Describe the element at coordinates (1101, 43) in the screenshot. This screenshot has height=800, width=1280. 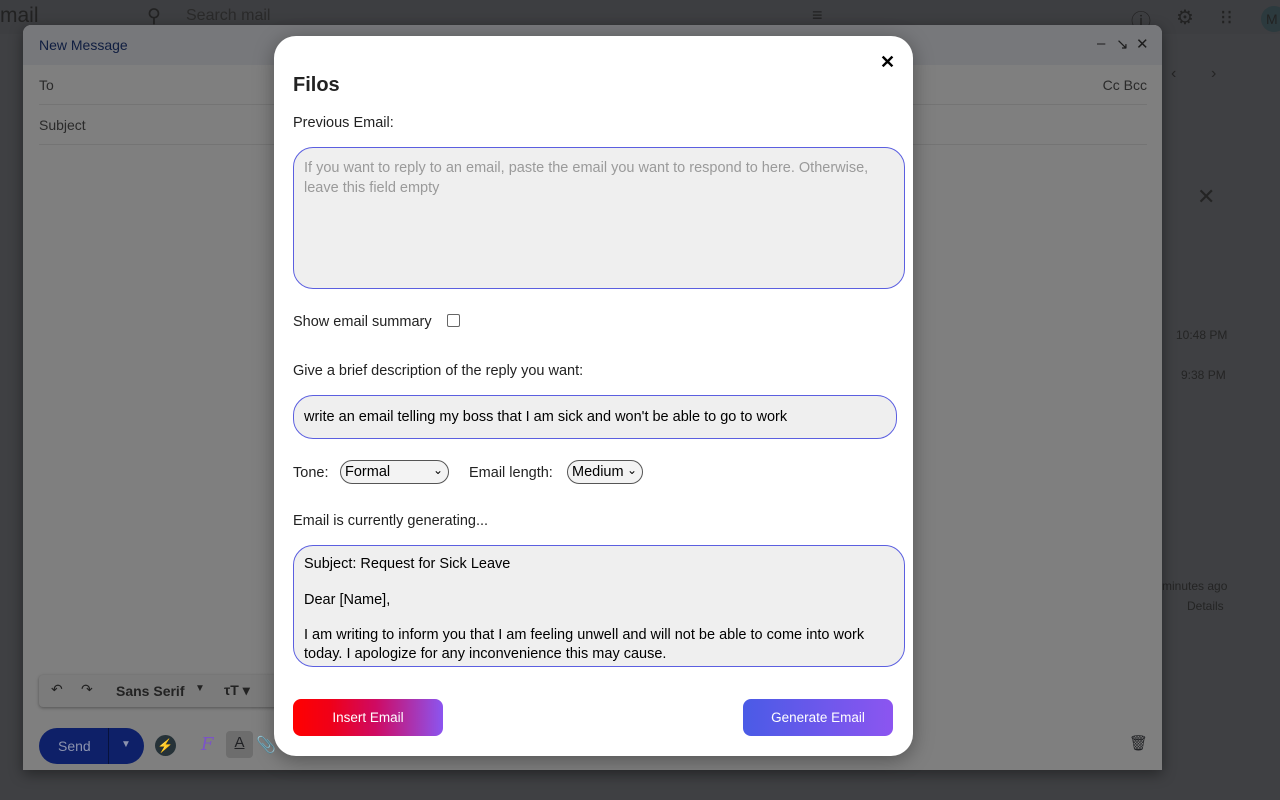
I see `minimize-icon: ‒` at that location.